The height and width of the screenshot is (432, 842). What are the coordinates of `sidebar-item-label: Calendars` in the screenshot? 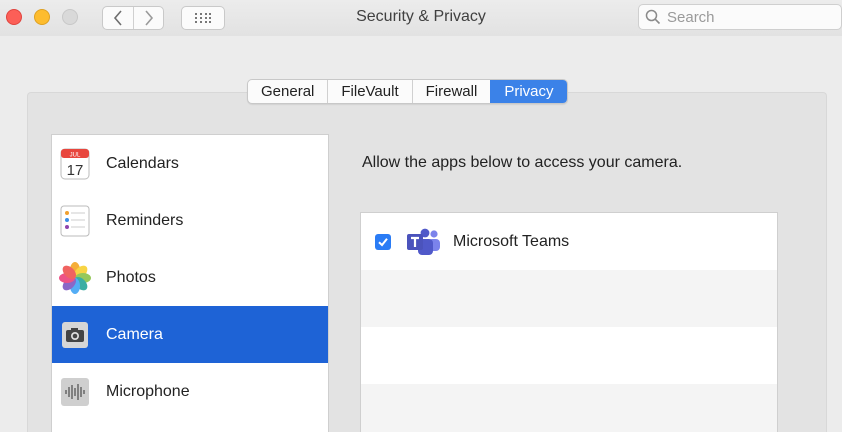 It's located at (142, 163).